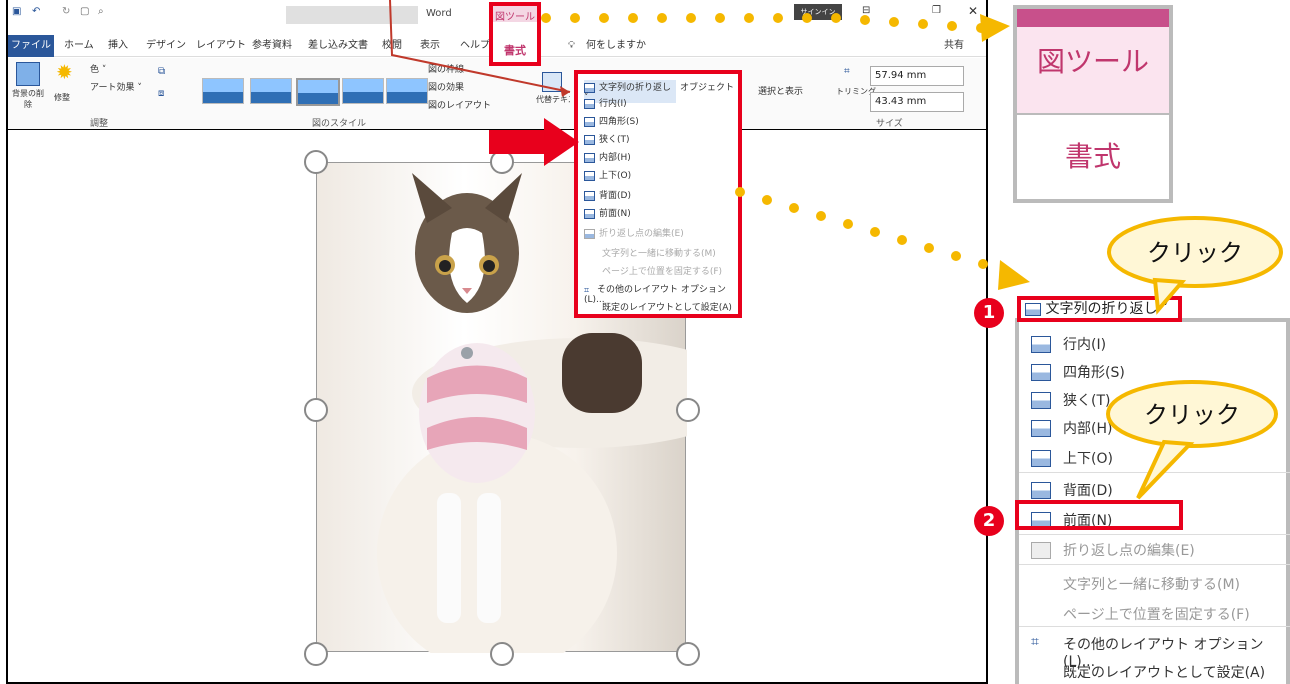 Image resolution: width=1290 pixels, height=684 pixels. What do you see at coordinates (316, 654) in the screenshot?
I see `resize-handle-bottom-left` at bounding box center [316, 654].